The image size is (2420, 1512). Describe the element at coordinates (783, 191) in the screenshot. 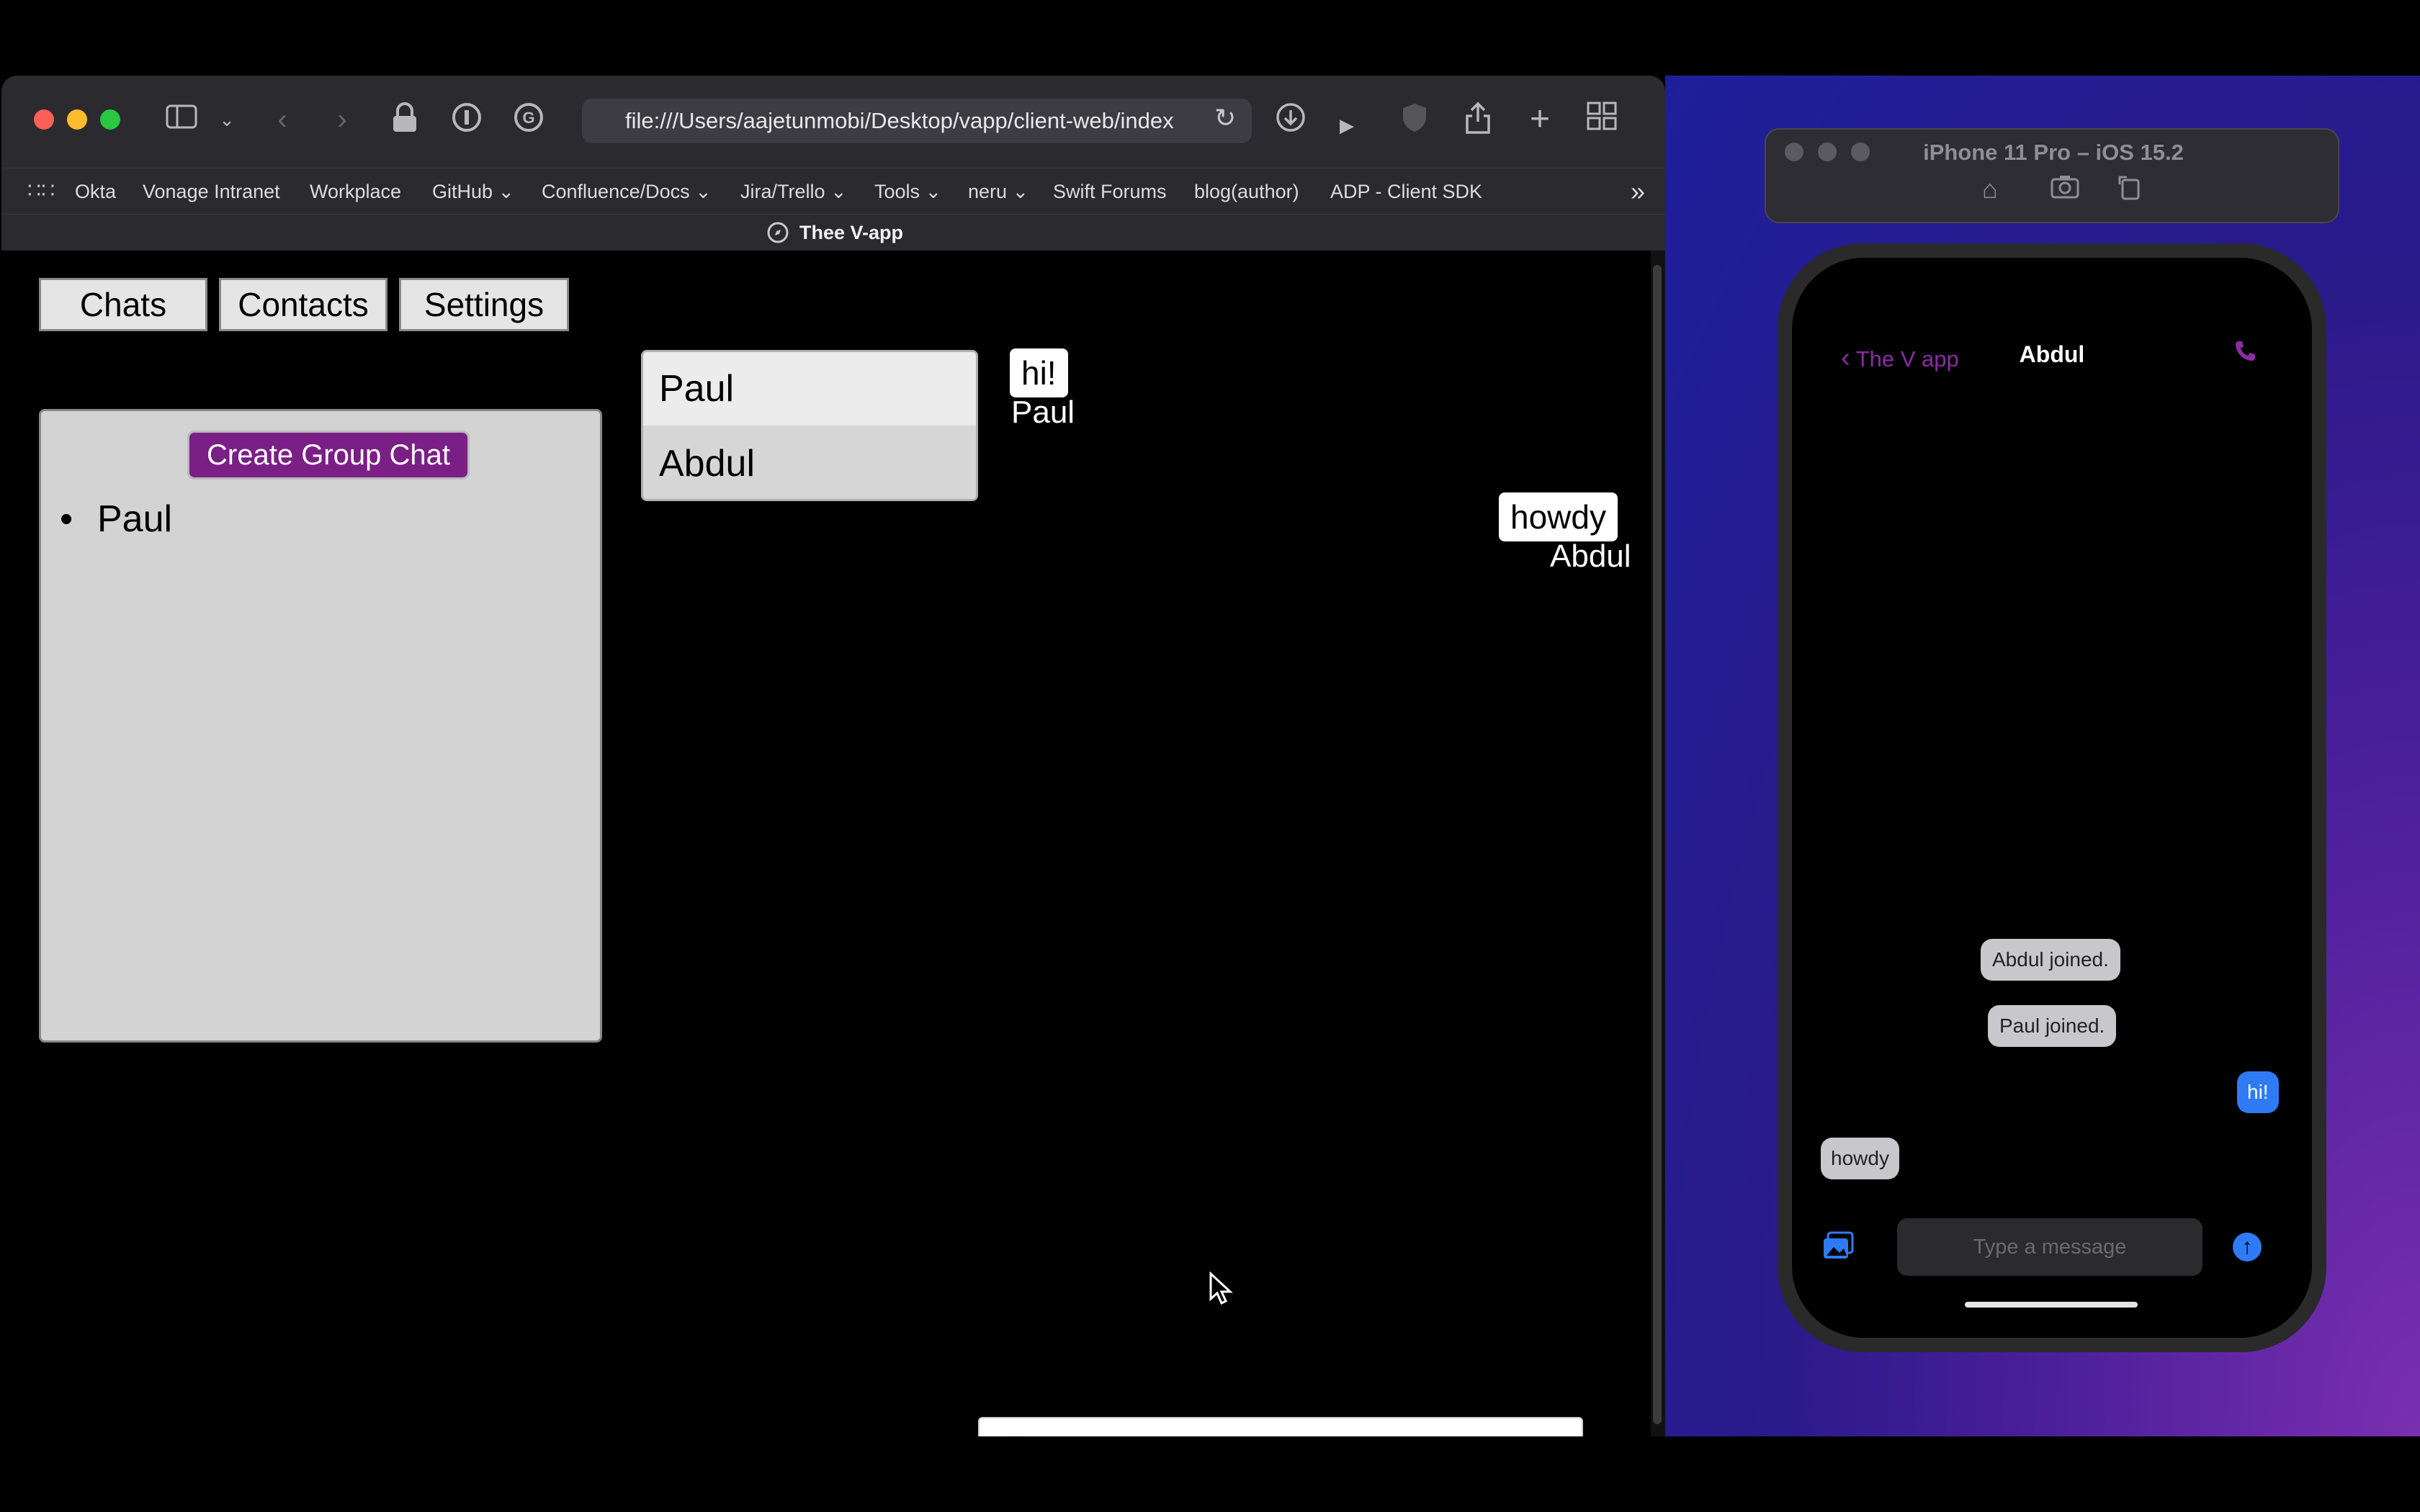

I see `bookmark-jira-label: Jira/Trello` at that location.